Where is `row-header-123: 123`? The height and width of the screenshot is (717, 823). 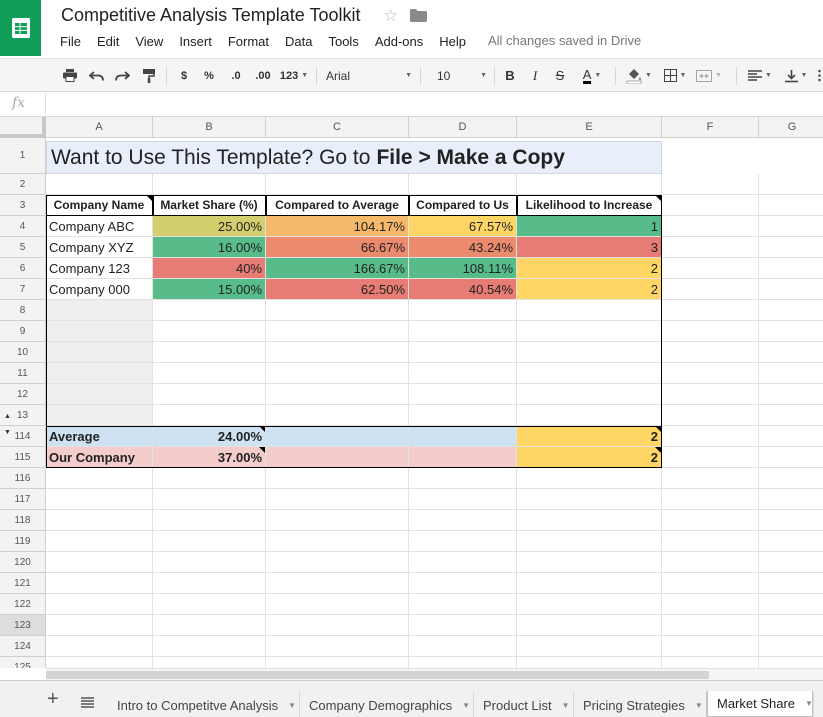 row-header-123: 123 is located at coordinates (23, 625).